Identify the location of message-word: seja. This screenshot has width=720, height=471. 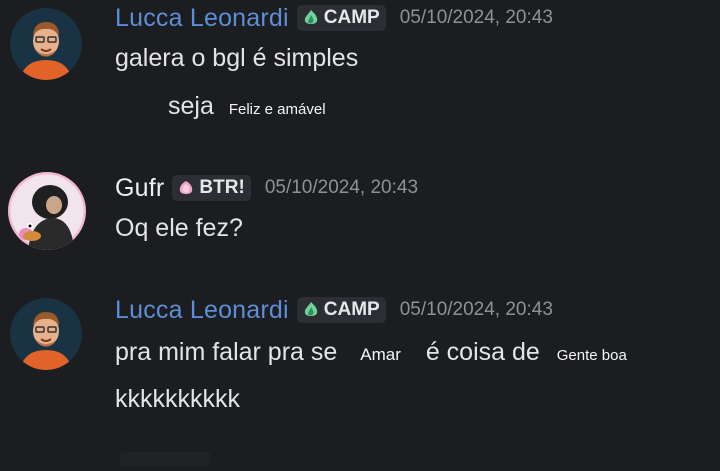
(191, 106).